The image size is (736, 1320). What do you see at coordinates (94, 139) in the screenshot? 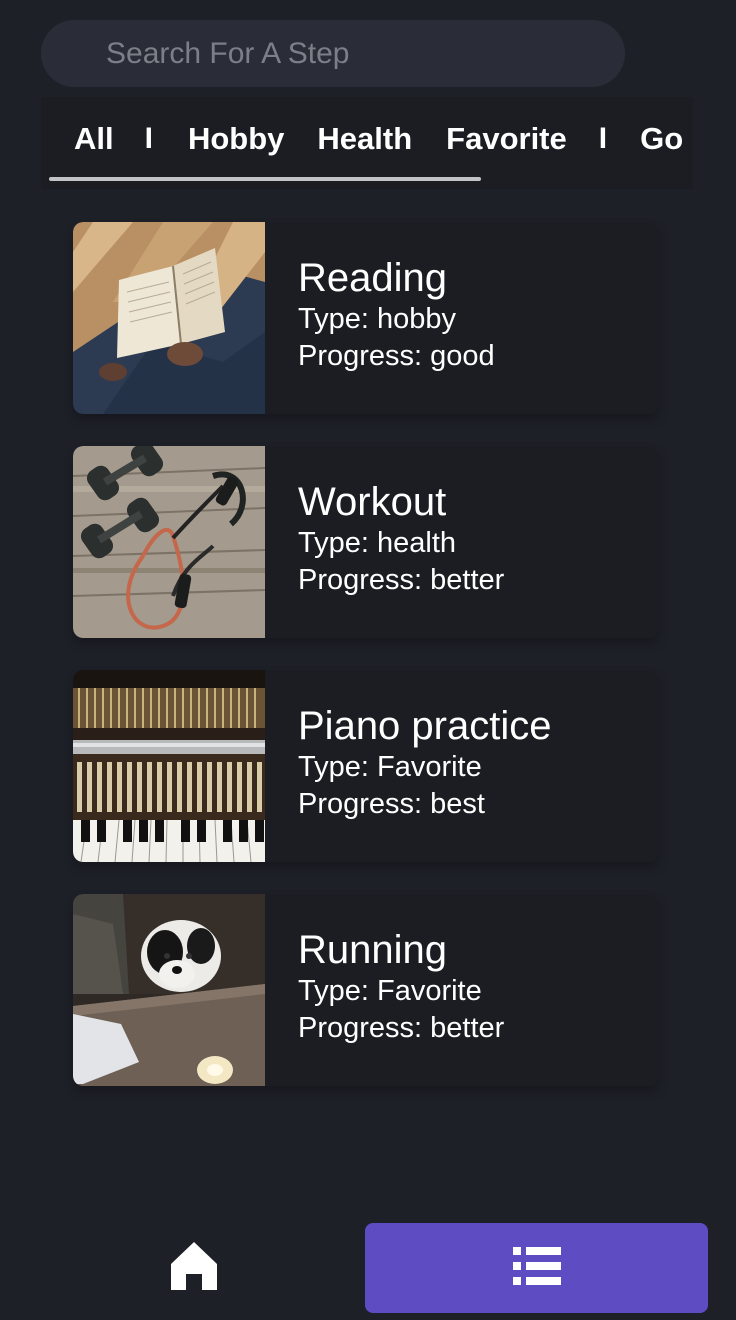
I see `tab-all: All` at bounding box center [94, 139].